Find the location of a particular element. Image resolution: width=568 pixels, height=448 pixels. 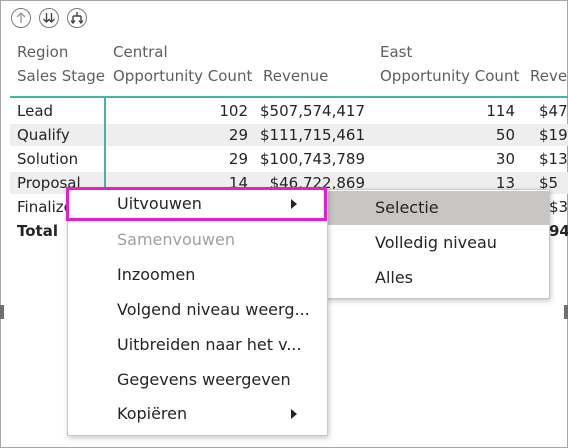

table-cell: $19 is located at coordinates (553, 135).